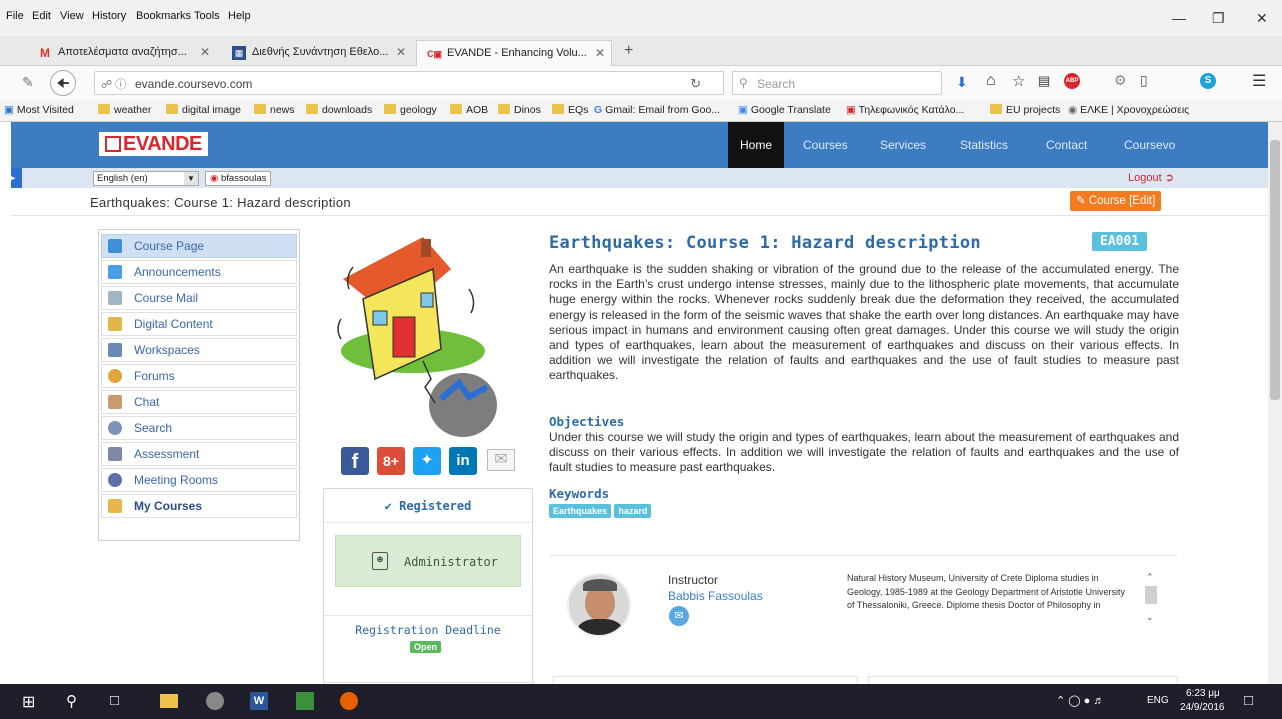 The height and width of the screenshot is (719, 1282). What do you see at coordinates (203, 110) in the screenshot?
I see `bookmark-item: digital image` at bounding box center [203, 110].